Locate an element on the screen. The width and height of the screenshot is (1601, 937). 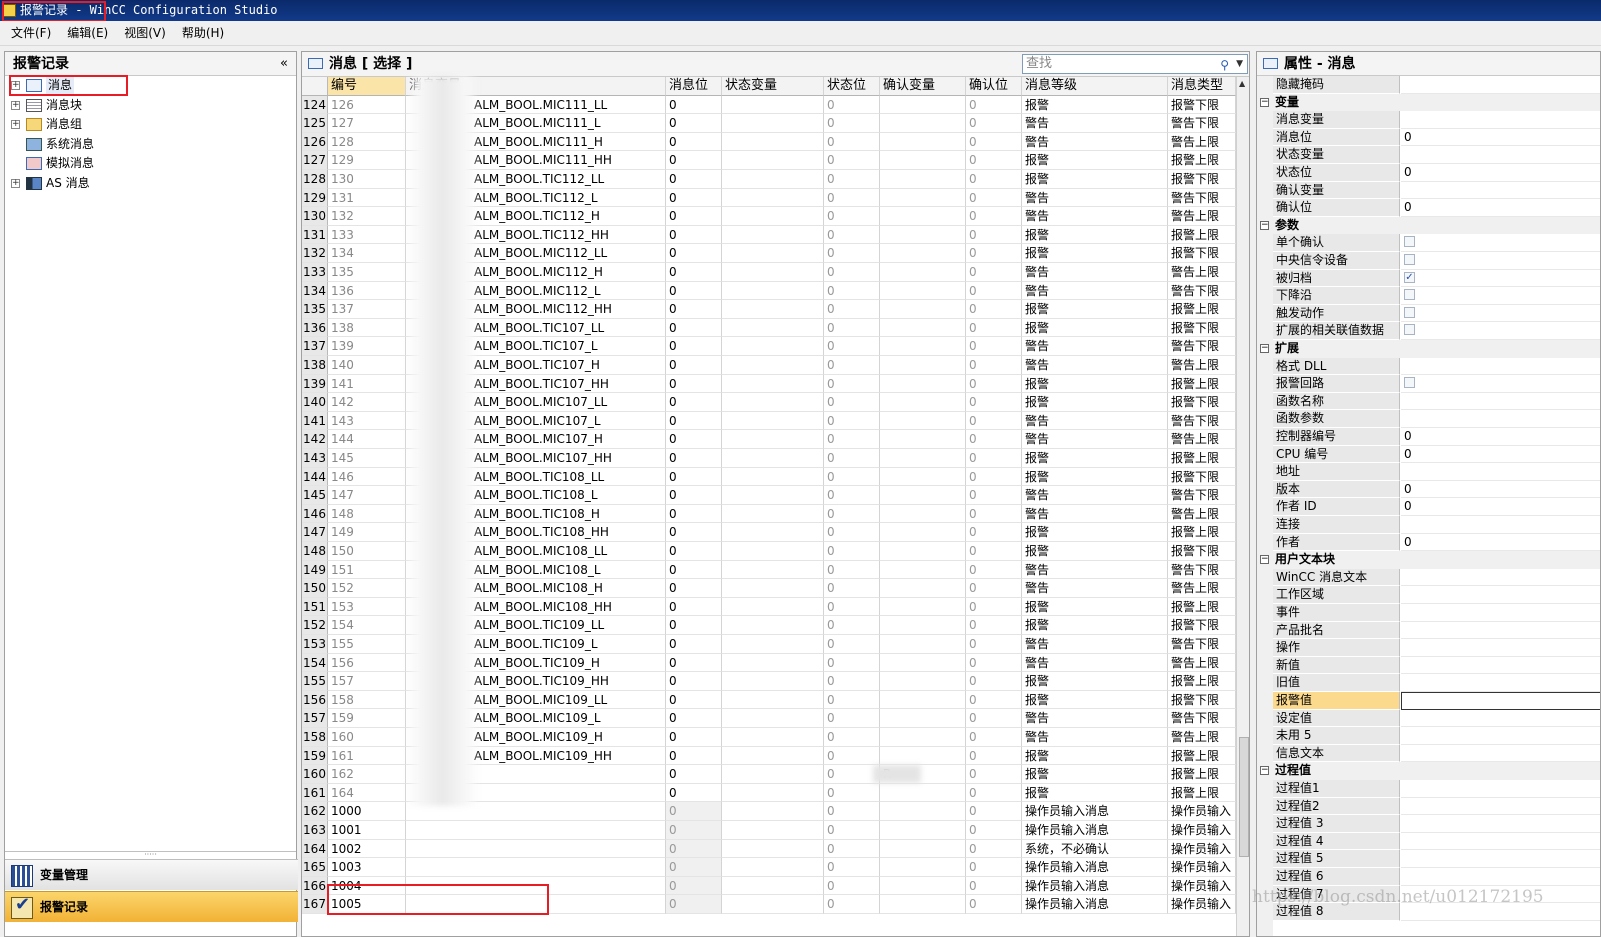
table-cell: 143 is located at coordinates (367, 421).